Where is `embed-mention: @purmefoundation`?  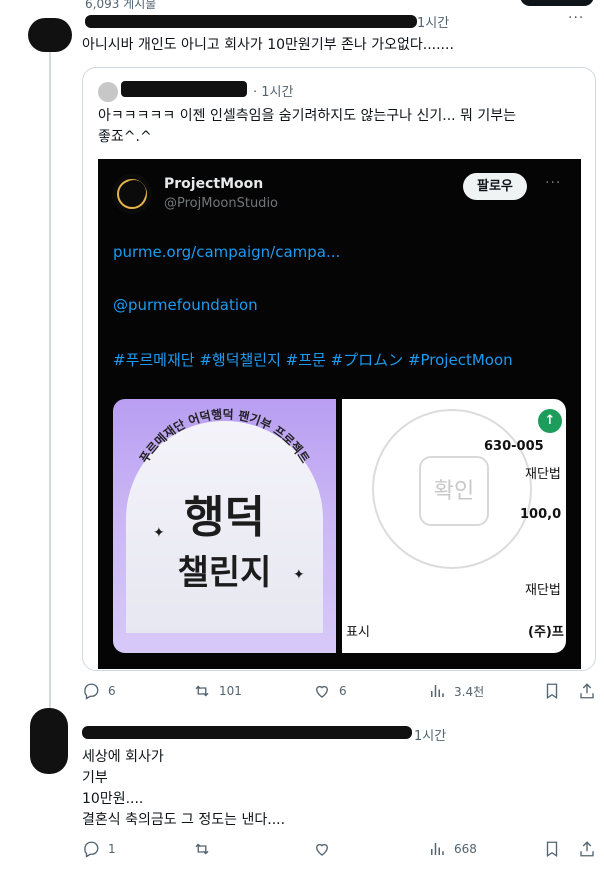 embed-mention: @purmefoundation is located at coordinates (185, 305).